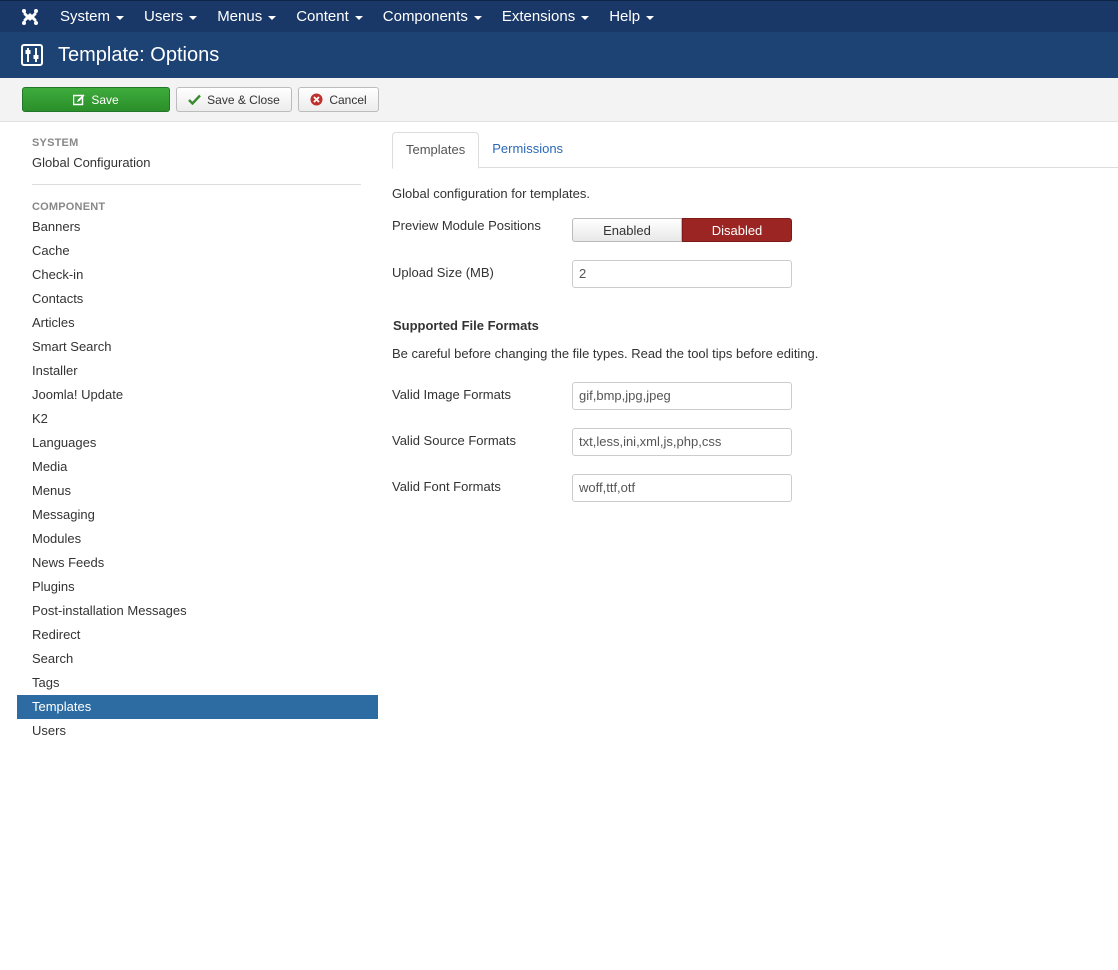  I want to click on tab-templates: Templates, so click(436, 150).